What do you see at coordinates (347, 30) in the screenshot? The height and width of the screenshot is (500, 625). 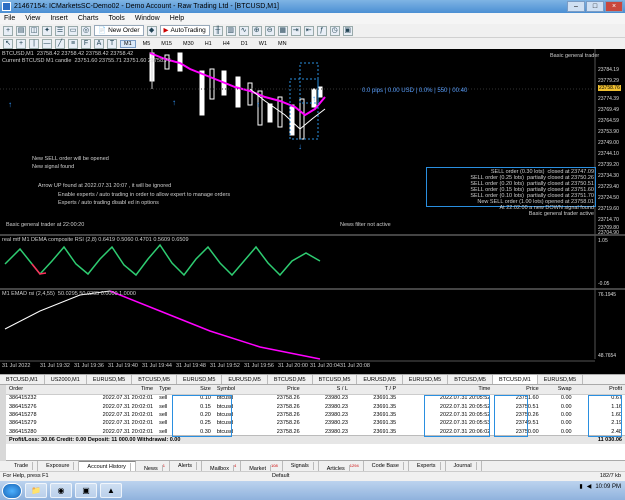 I see `templates-icon: ▣` at bounding box center [347, 30].